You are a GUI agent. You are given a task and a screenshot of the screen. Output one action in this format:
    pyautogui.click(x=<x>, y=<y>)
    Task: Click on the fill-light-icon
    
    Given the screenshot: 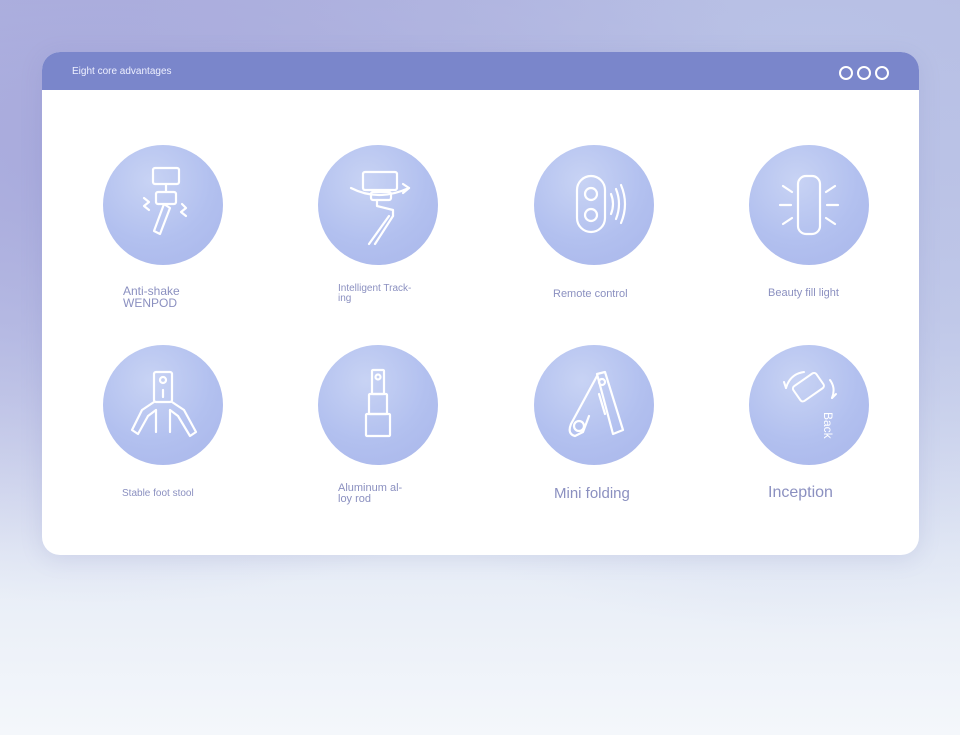 What is the action you would take?
    pyautogui.click(x=809, y=205)
    